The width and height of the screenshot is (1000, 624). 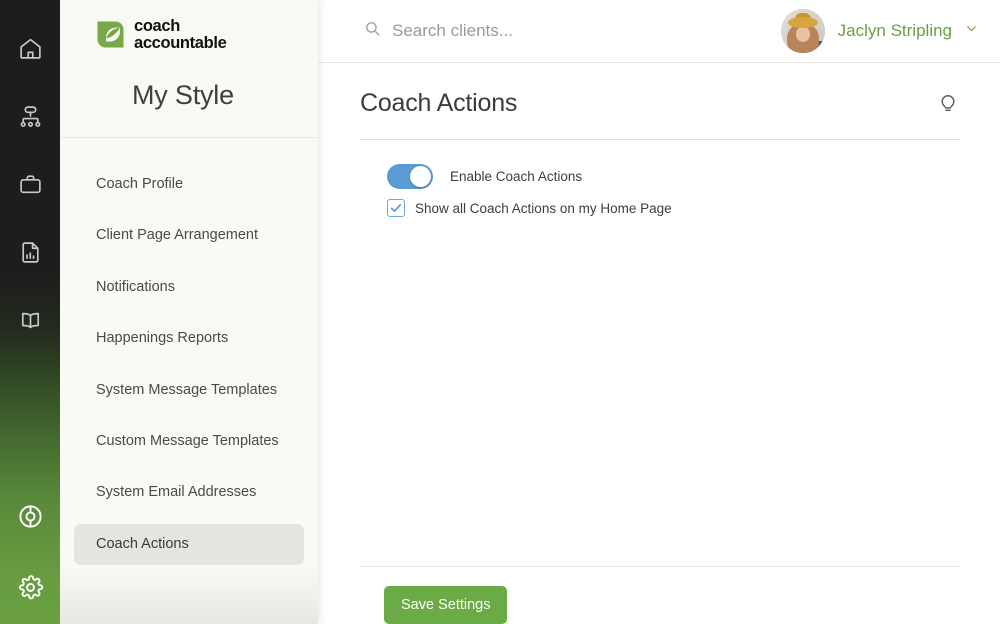 What do you see at coordinates (189, 69) in the screenshot?
I see `brand-header: coach accountable My Style` at bounding box center [189, 69].